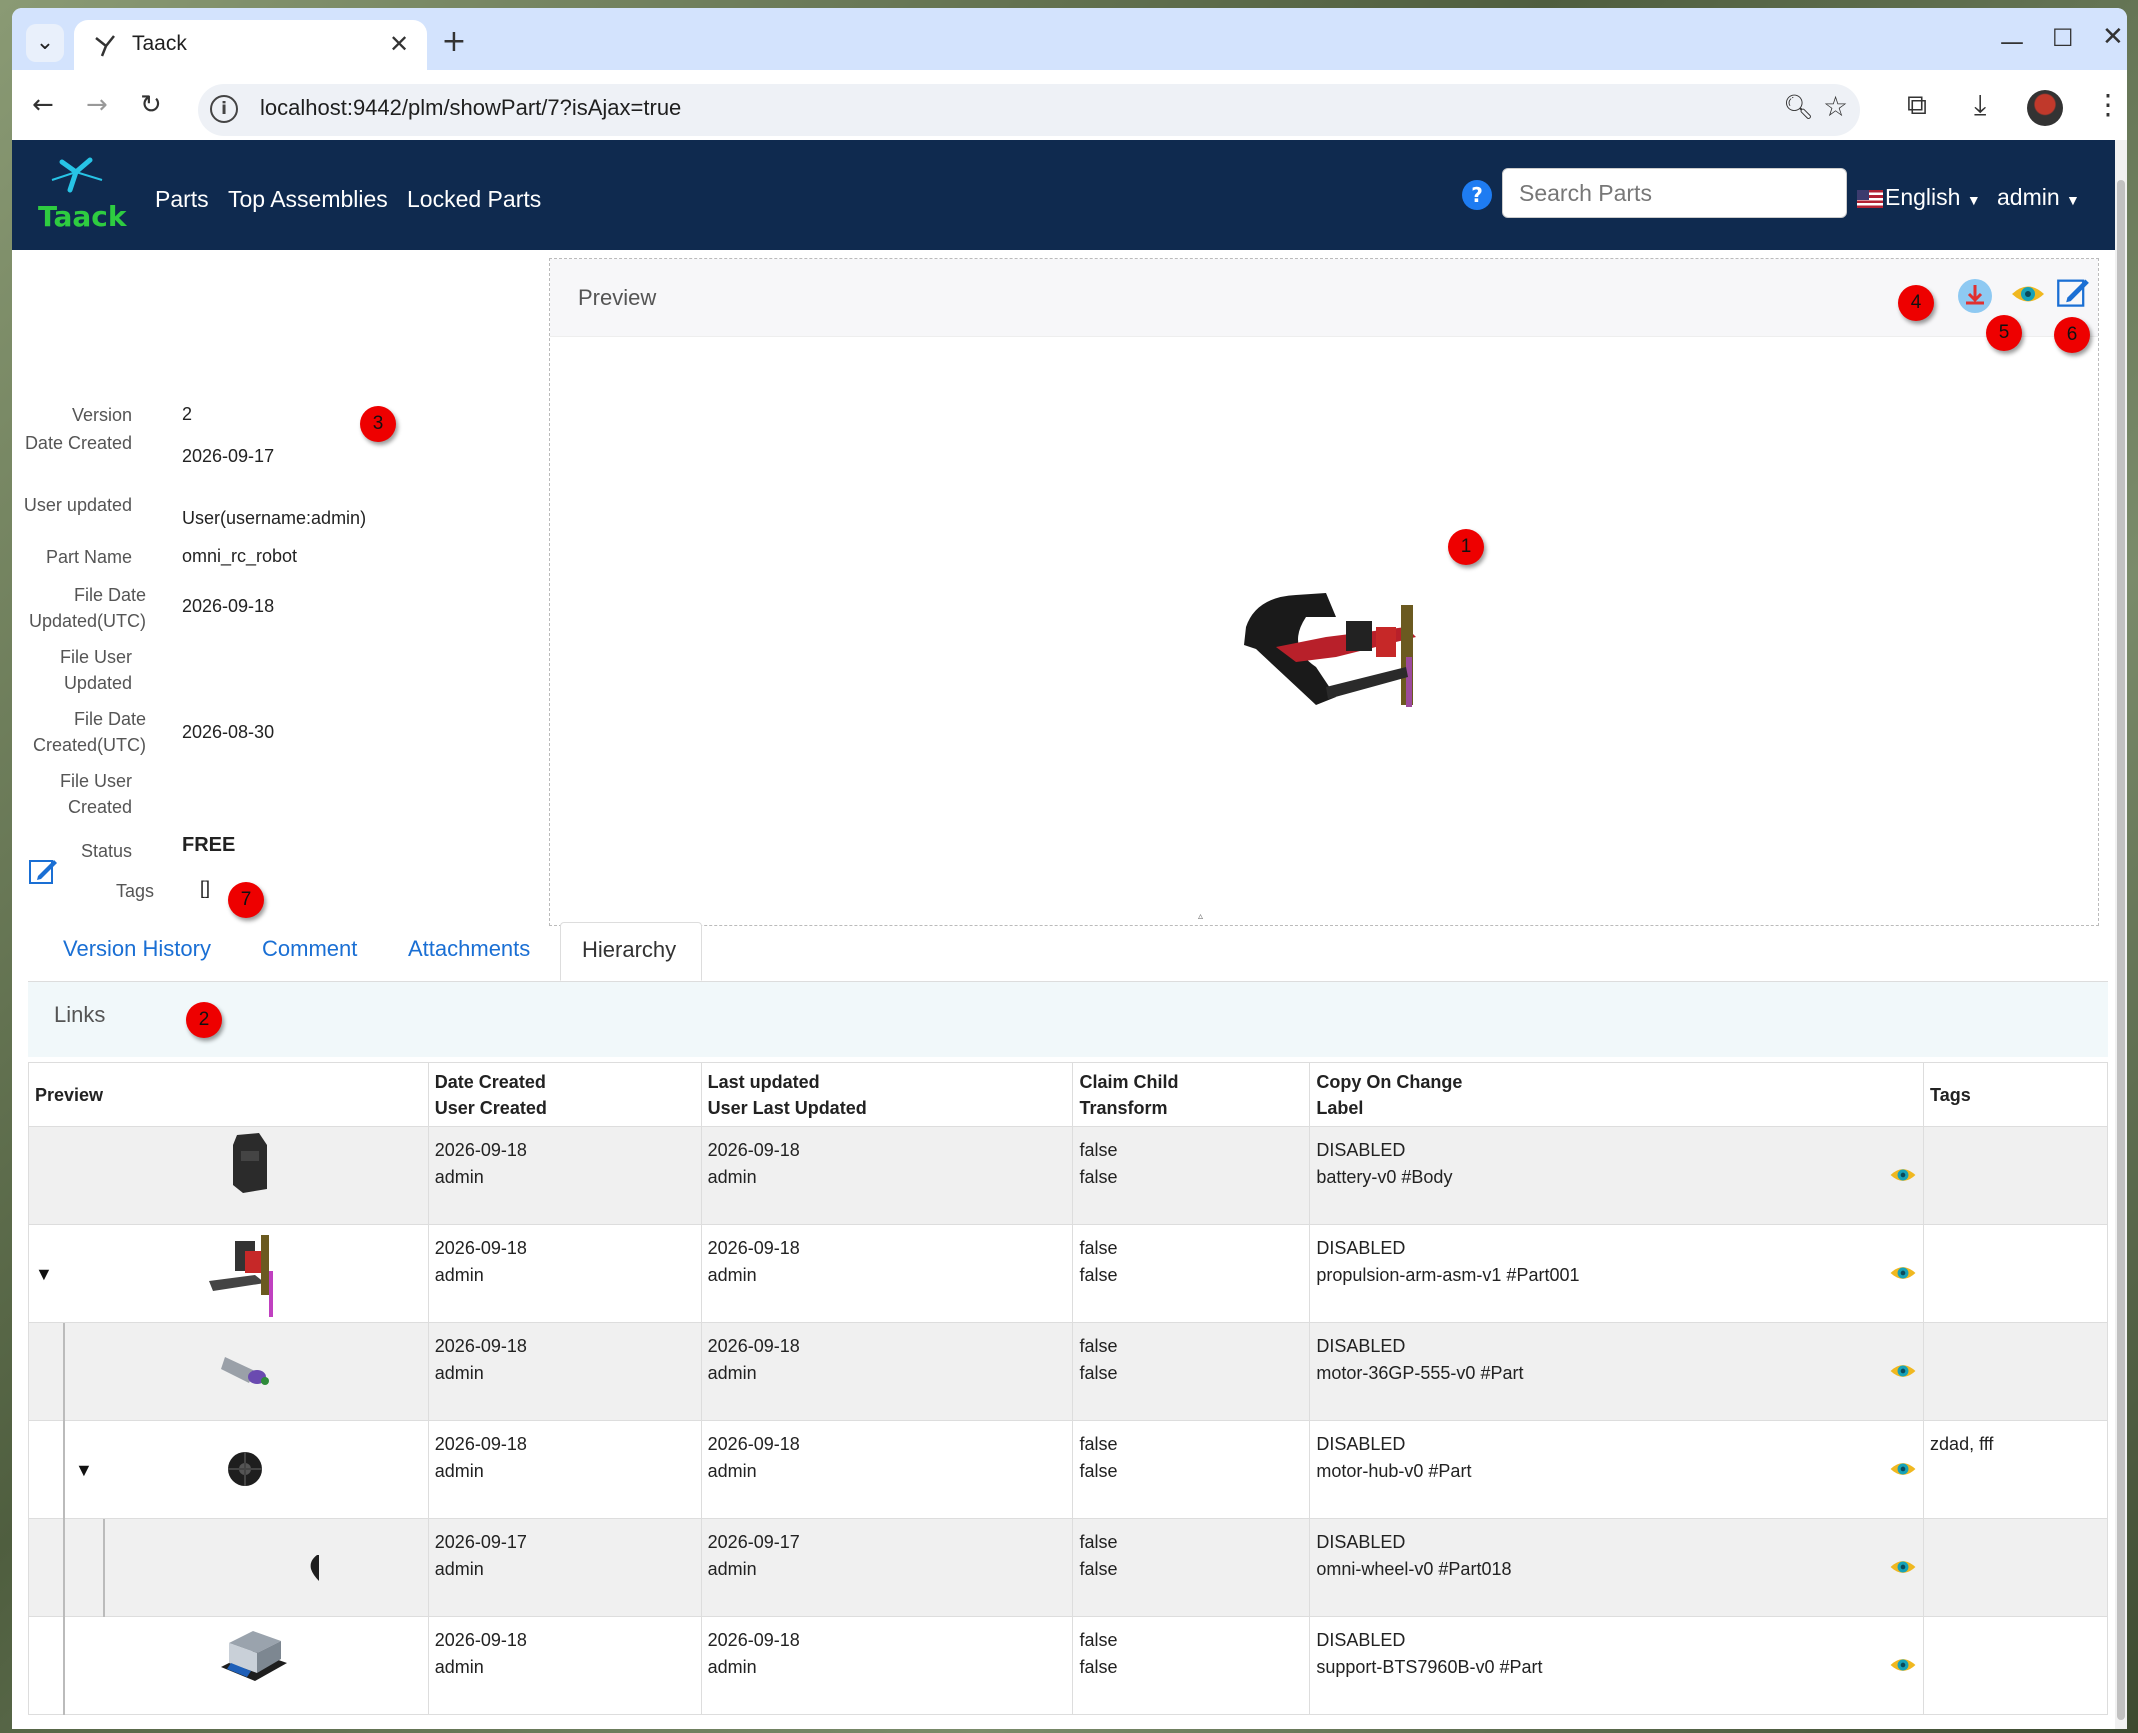 This screenshot has height=1733, width=2138. I want to click on file-user-updated-label: File User Updated, so click(95, 670).